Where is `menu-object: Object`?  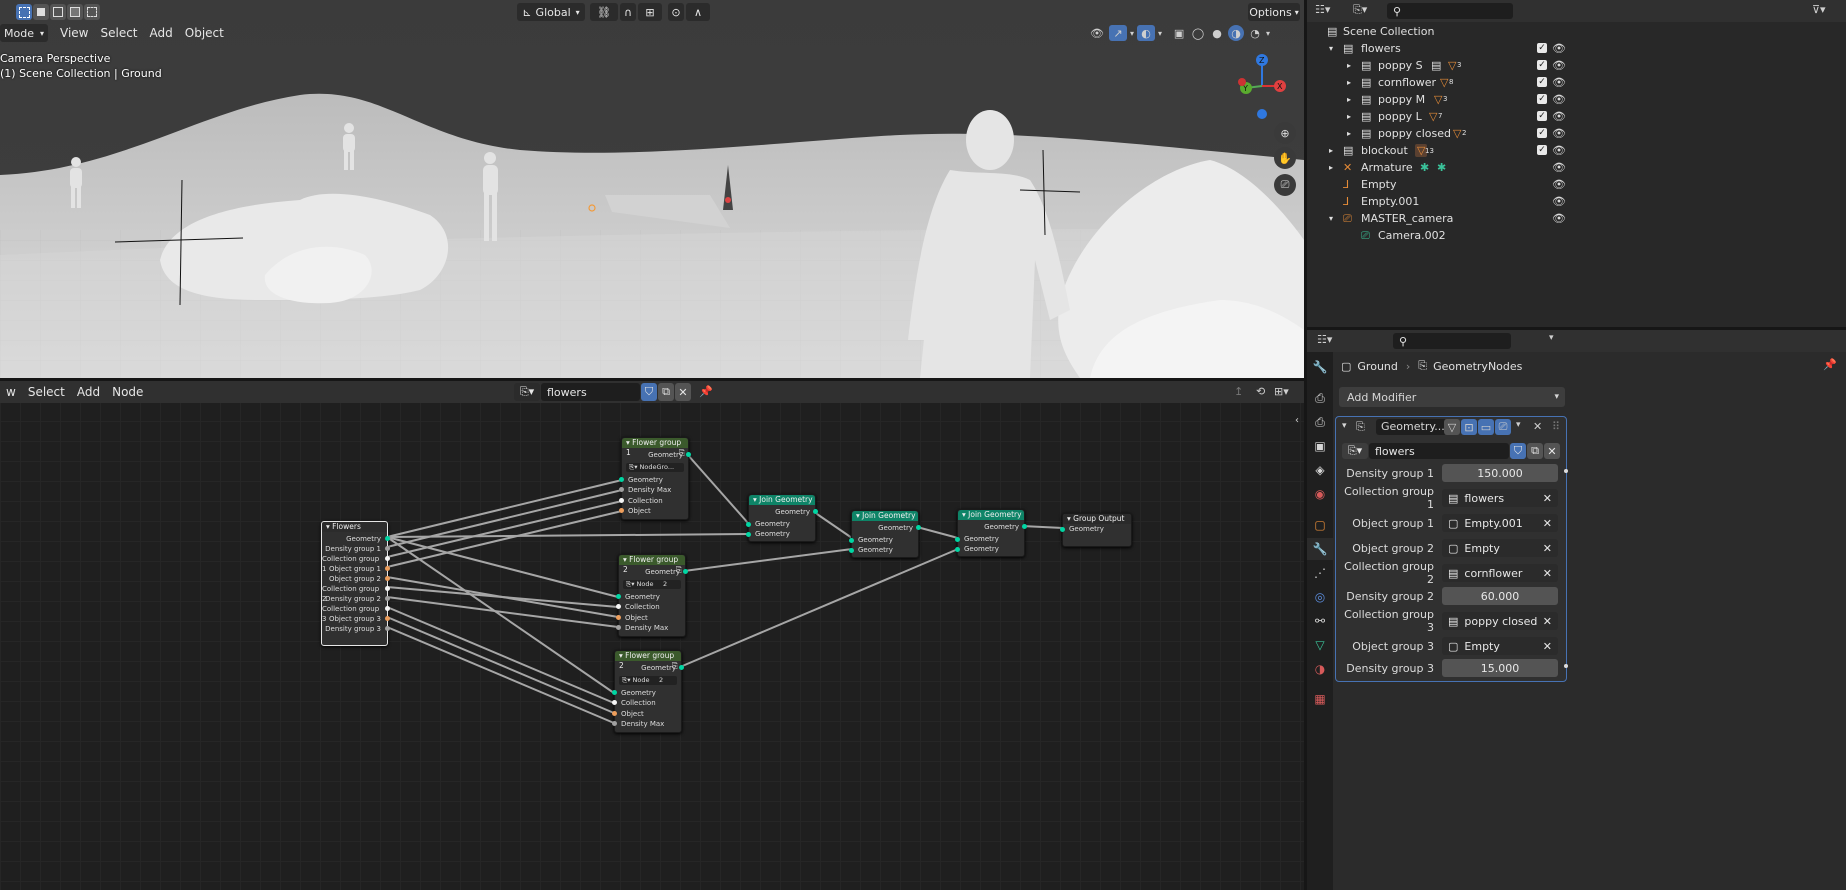
menu-object: Object is located at coordinates (204, 33).